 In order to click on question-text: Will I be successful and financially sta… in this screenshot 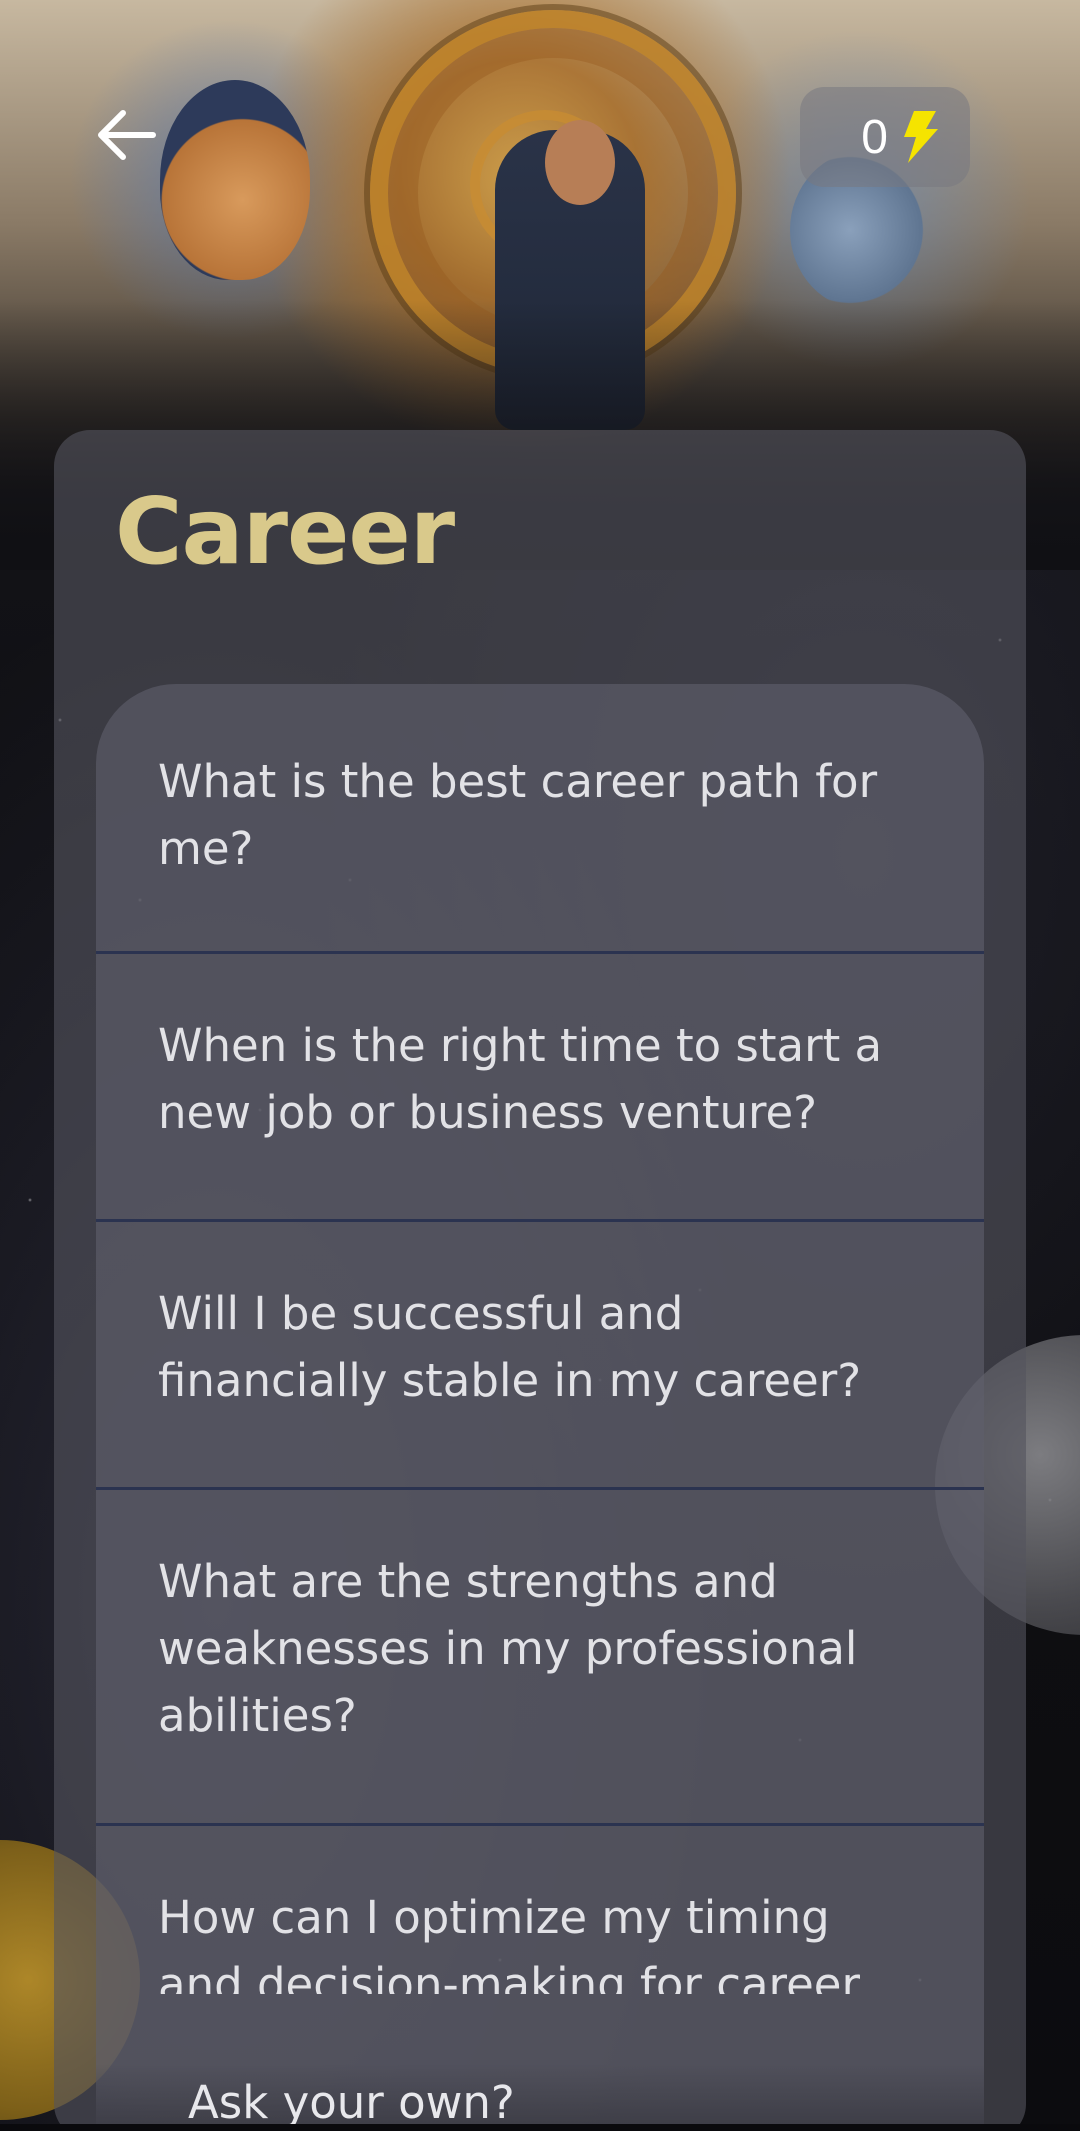, I will do `click(510, 1347)`.